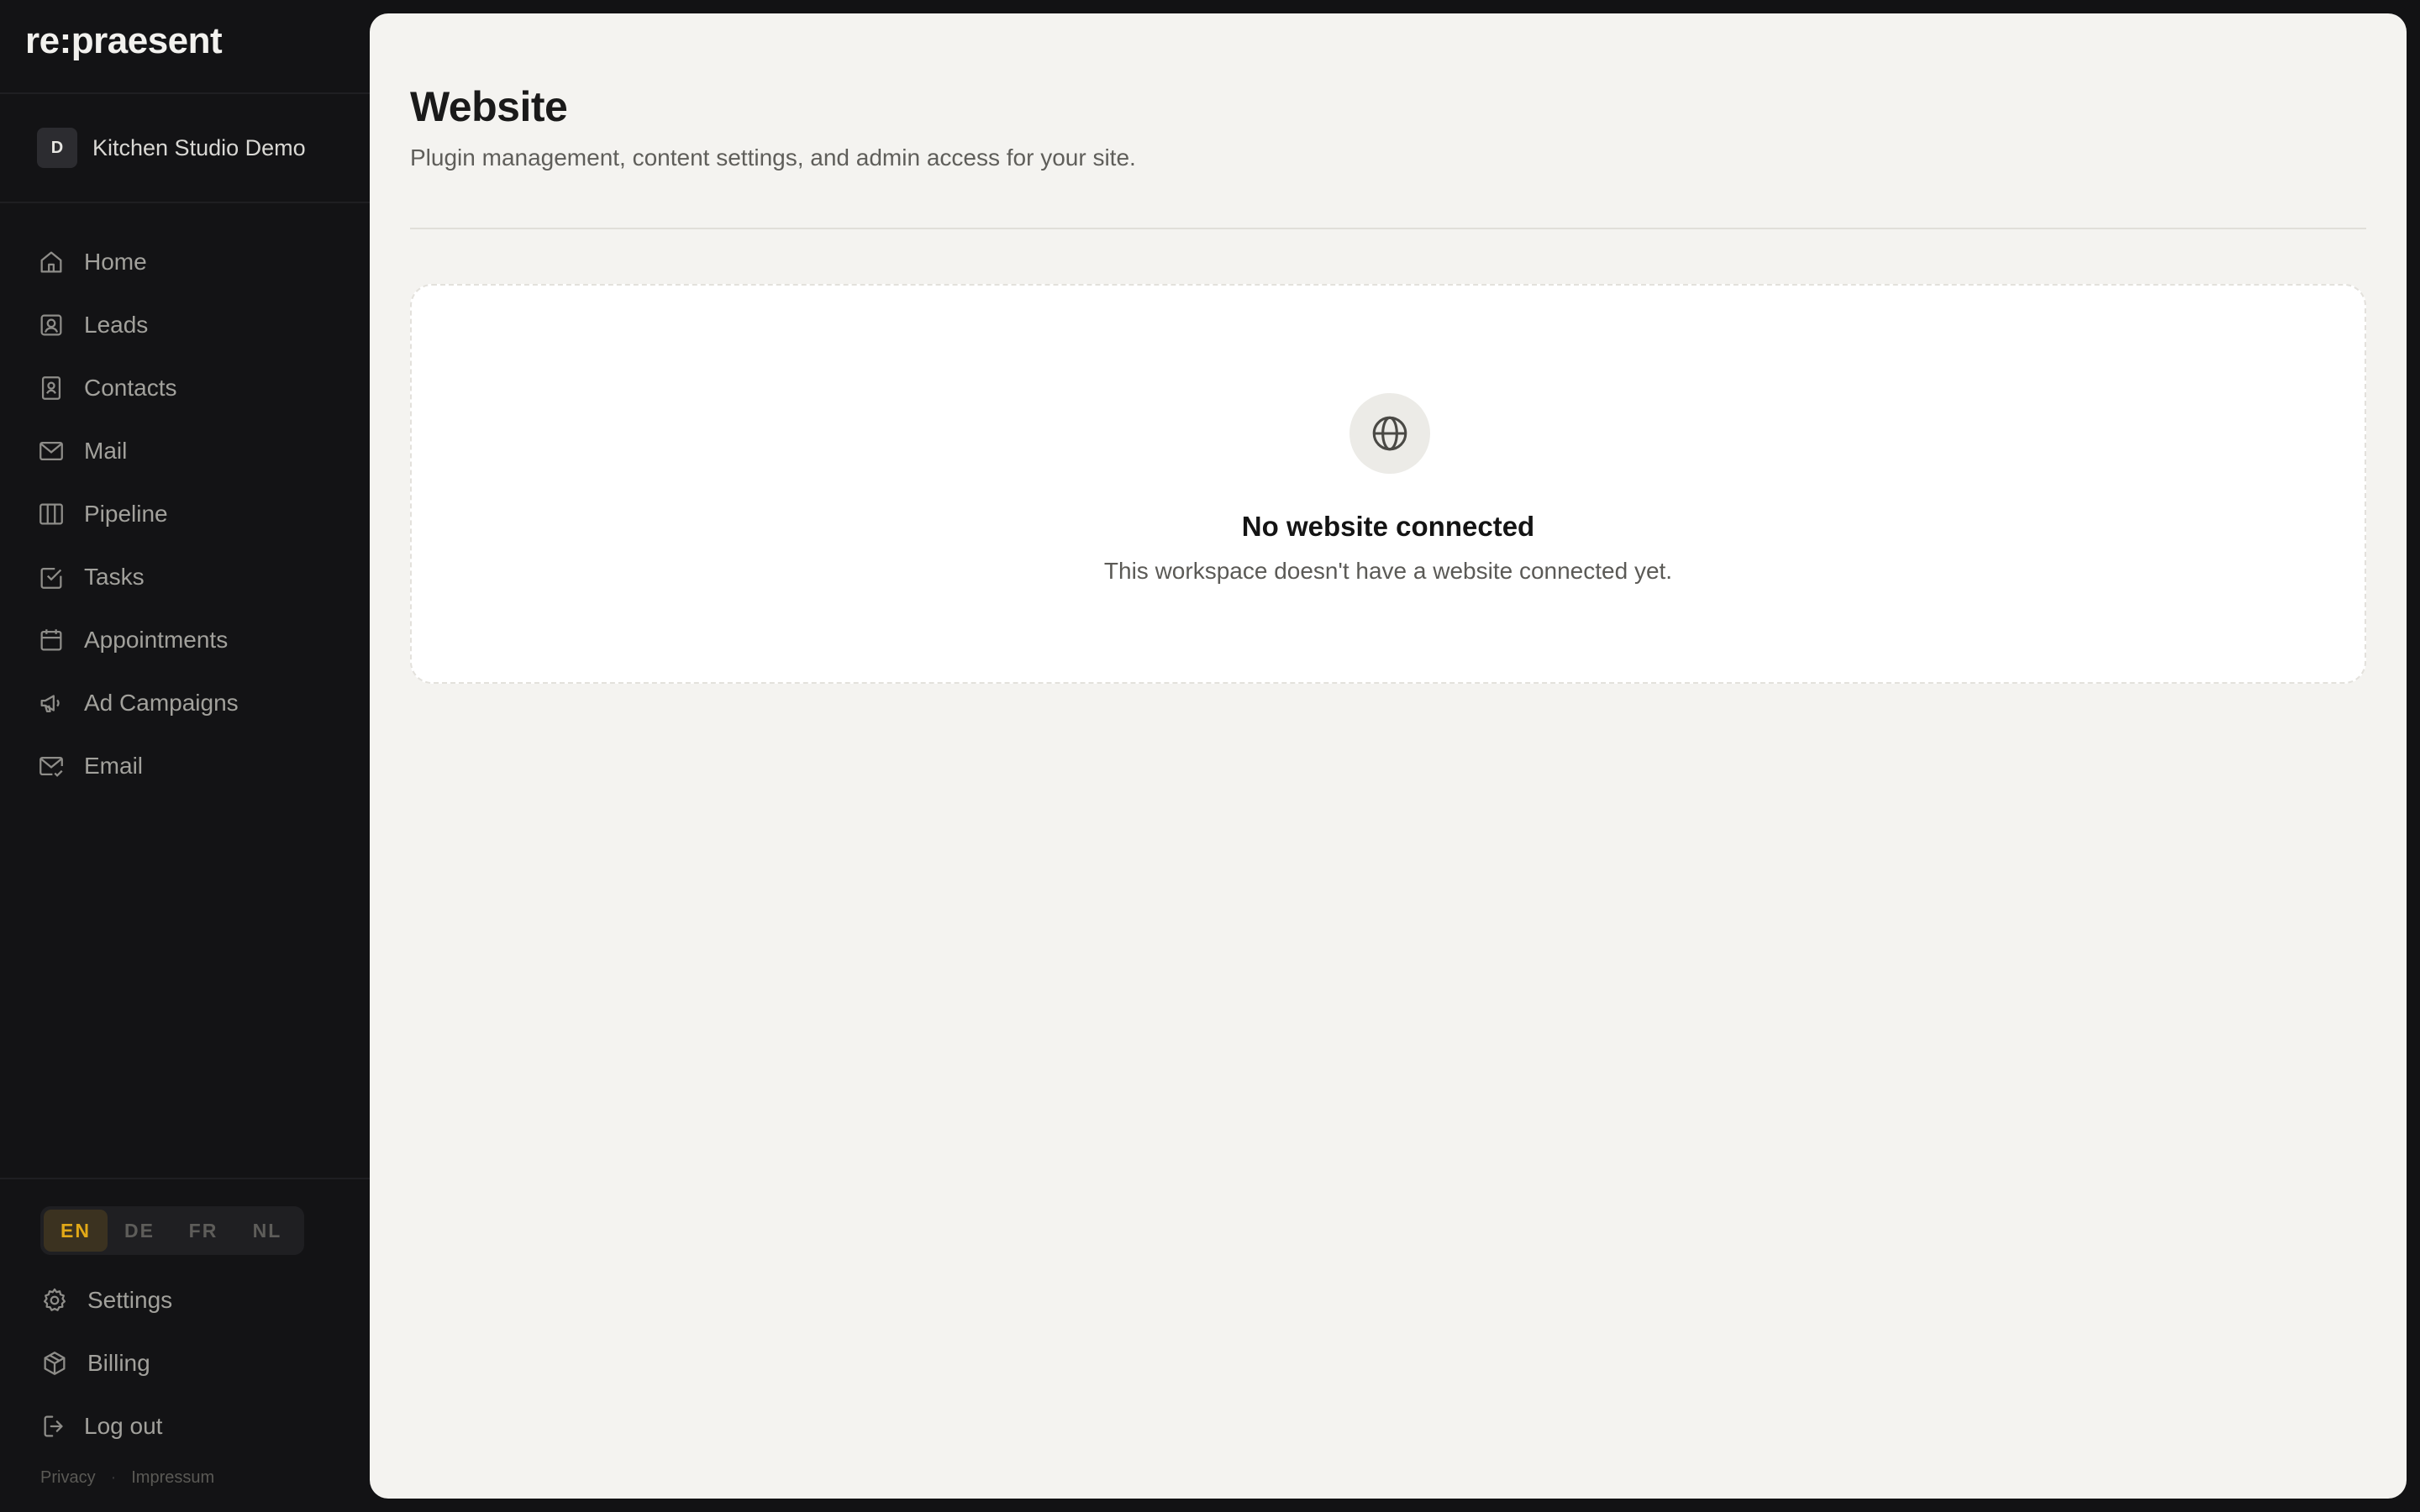 The width and height of the screenshot is (2420, 1512). What do you see at coordinates (157, 639) in the screenshot?
I see `sidebar-item-label: Appointments` at bounding box center [157, 639].